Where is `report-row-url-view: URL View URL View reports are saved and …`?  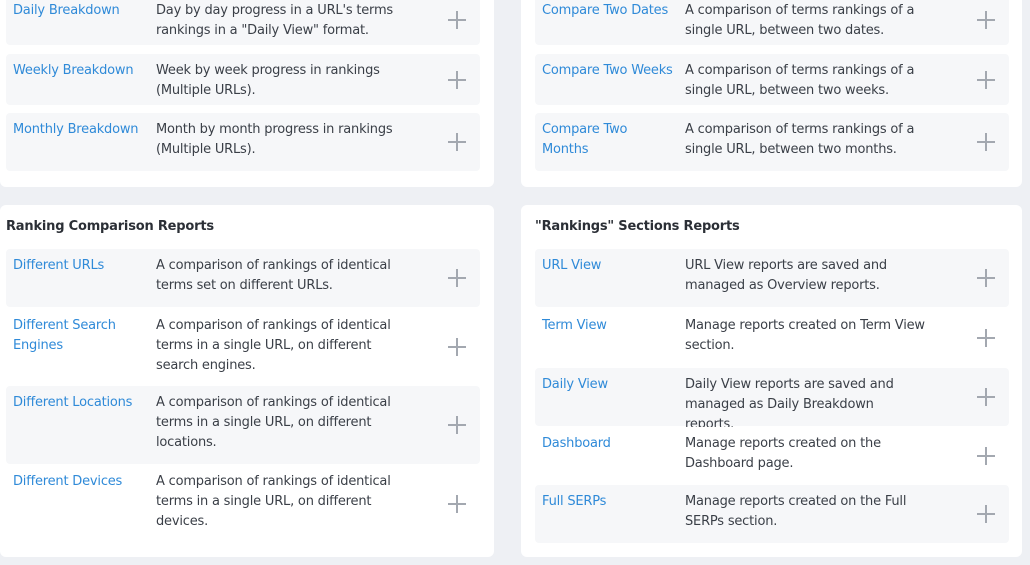 report-row-url-view: URL View URL View reports are saved and … is located at coordinates (772, 278).